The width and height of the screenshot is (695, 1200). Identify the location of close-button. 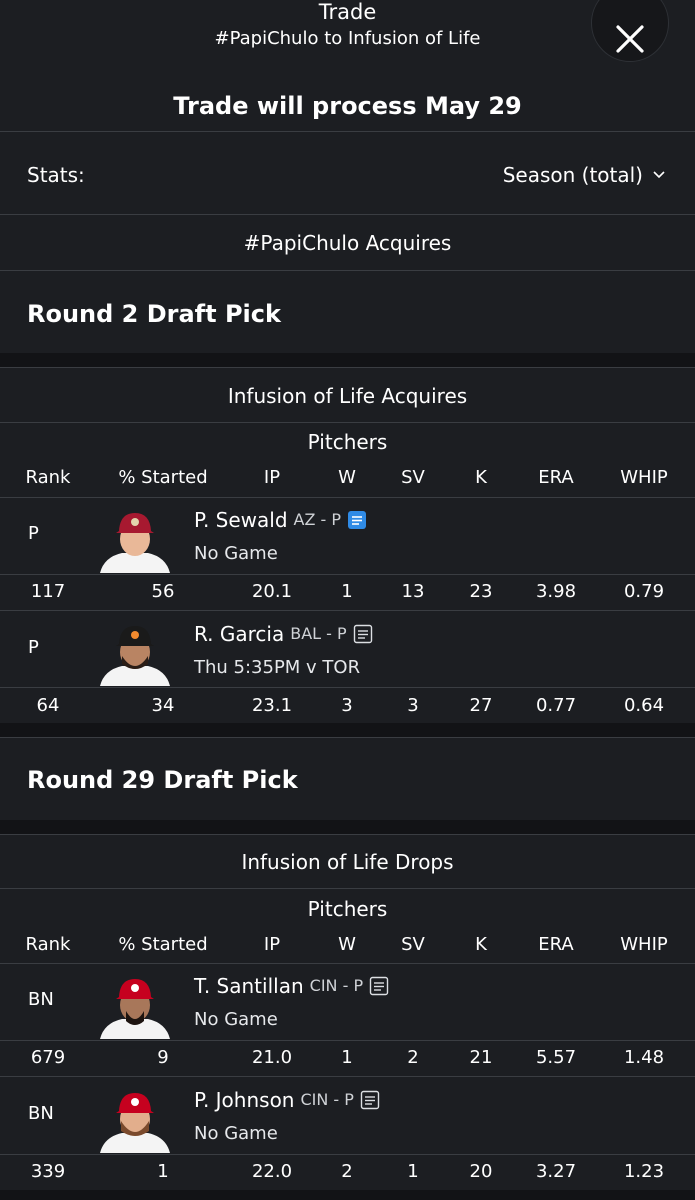
(630, 31).